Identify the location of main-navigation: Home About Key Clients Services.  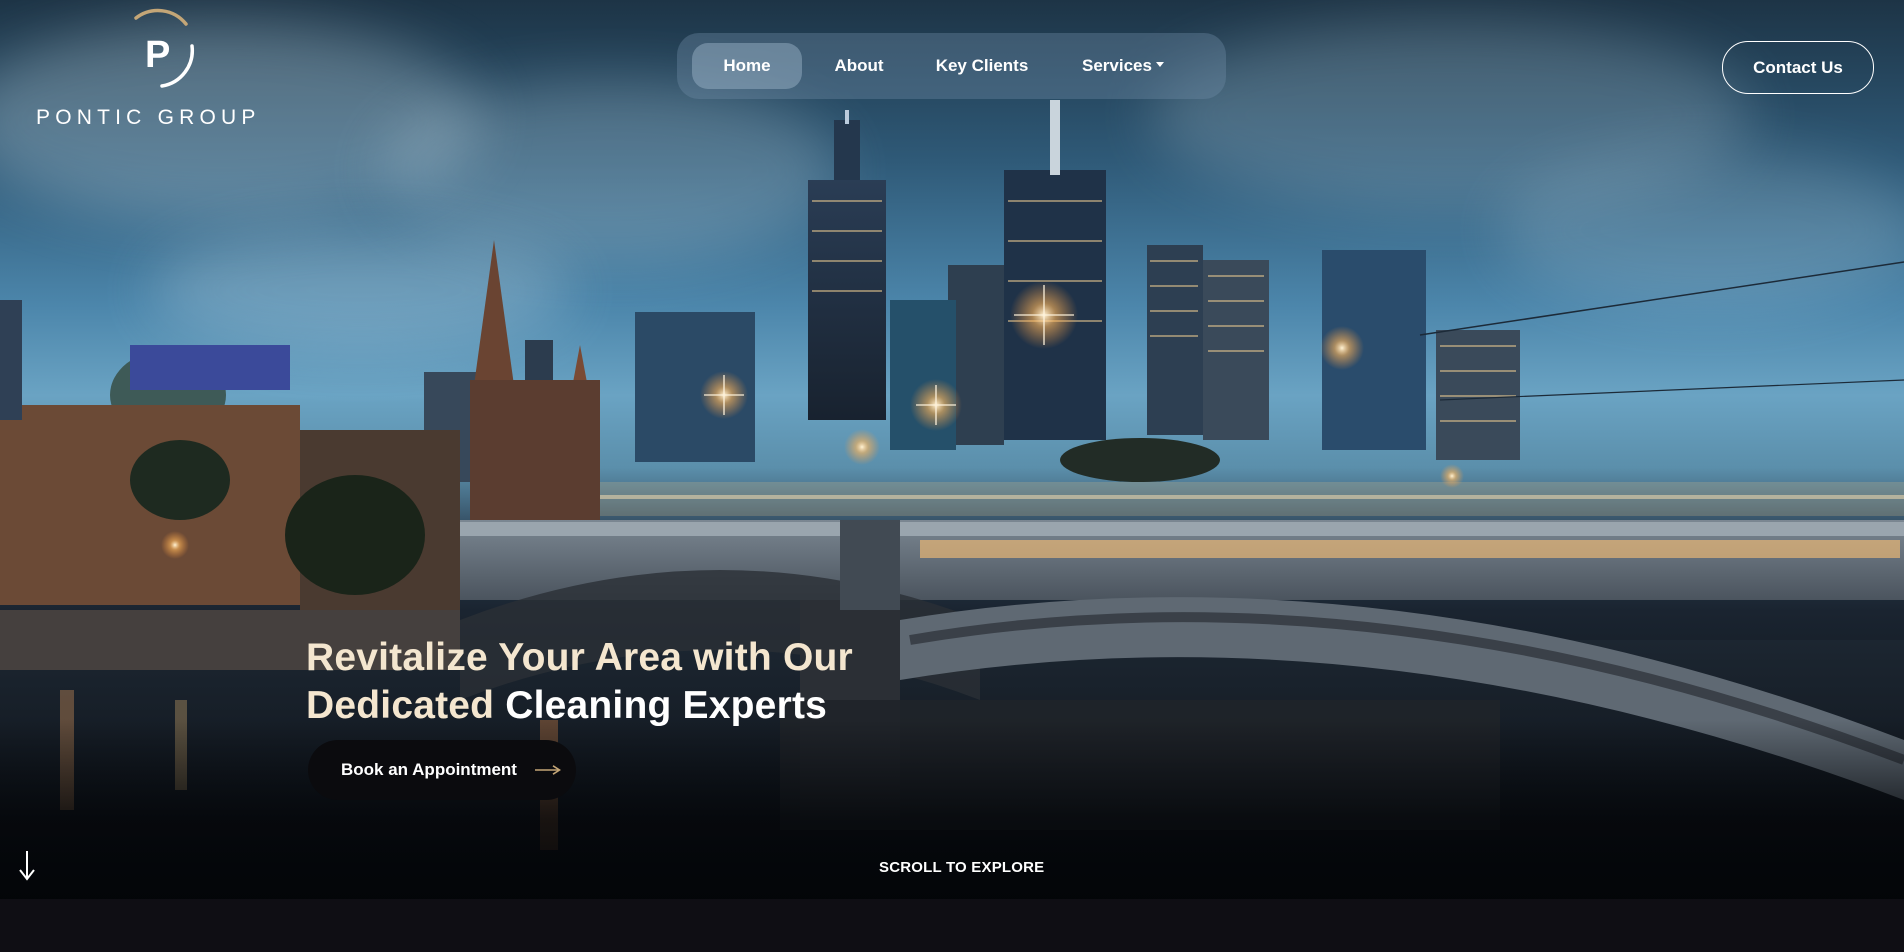
(951, 66).